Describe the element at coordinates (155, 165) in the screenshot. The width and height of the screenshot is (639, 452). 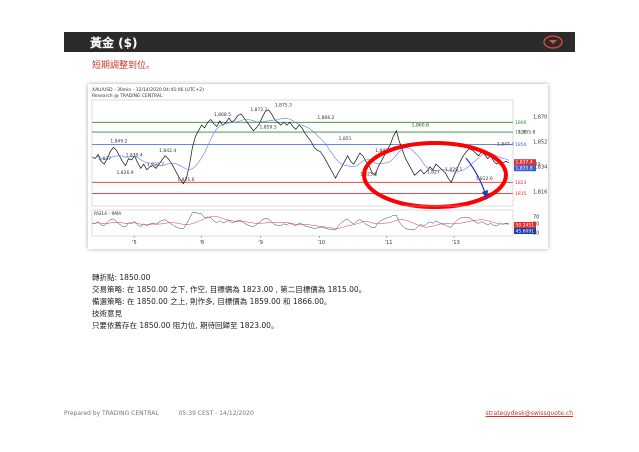
I see `price-annotation: 1,832.7` at that location.